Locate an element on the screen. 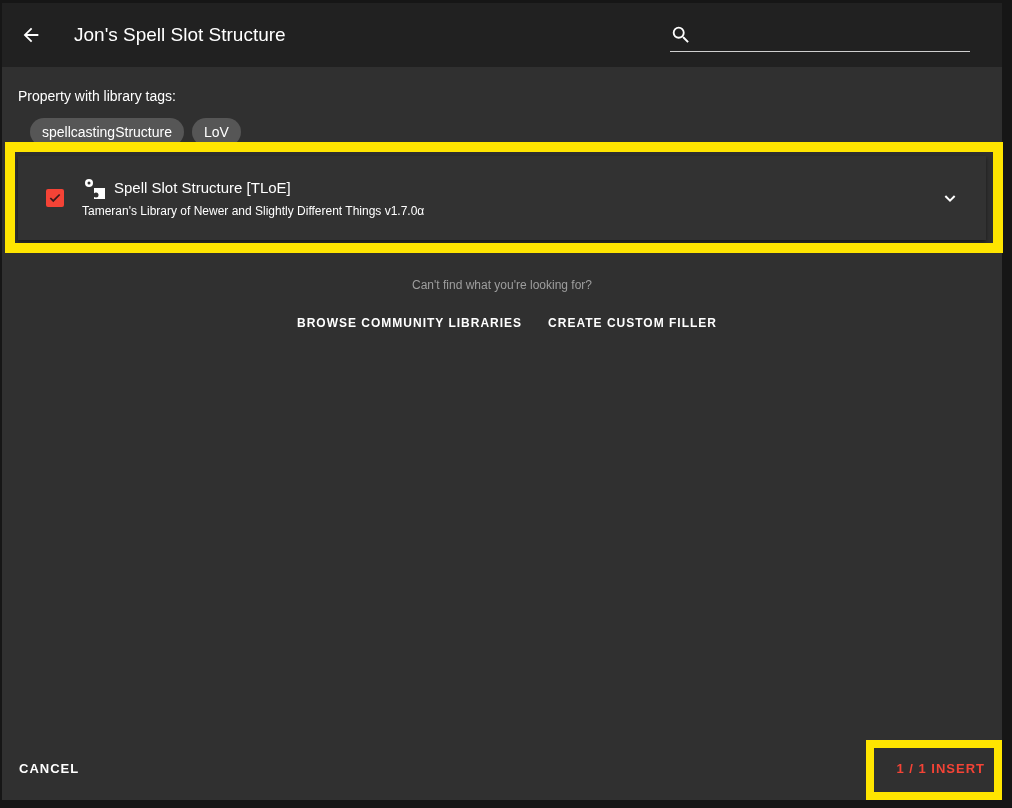  library-name: Tameran's Library of Newer and Slightly Different Things v1.7.0α is located at coordinates (253, 211).